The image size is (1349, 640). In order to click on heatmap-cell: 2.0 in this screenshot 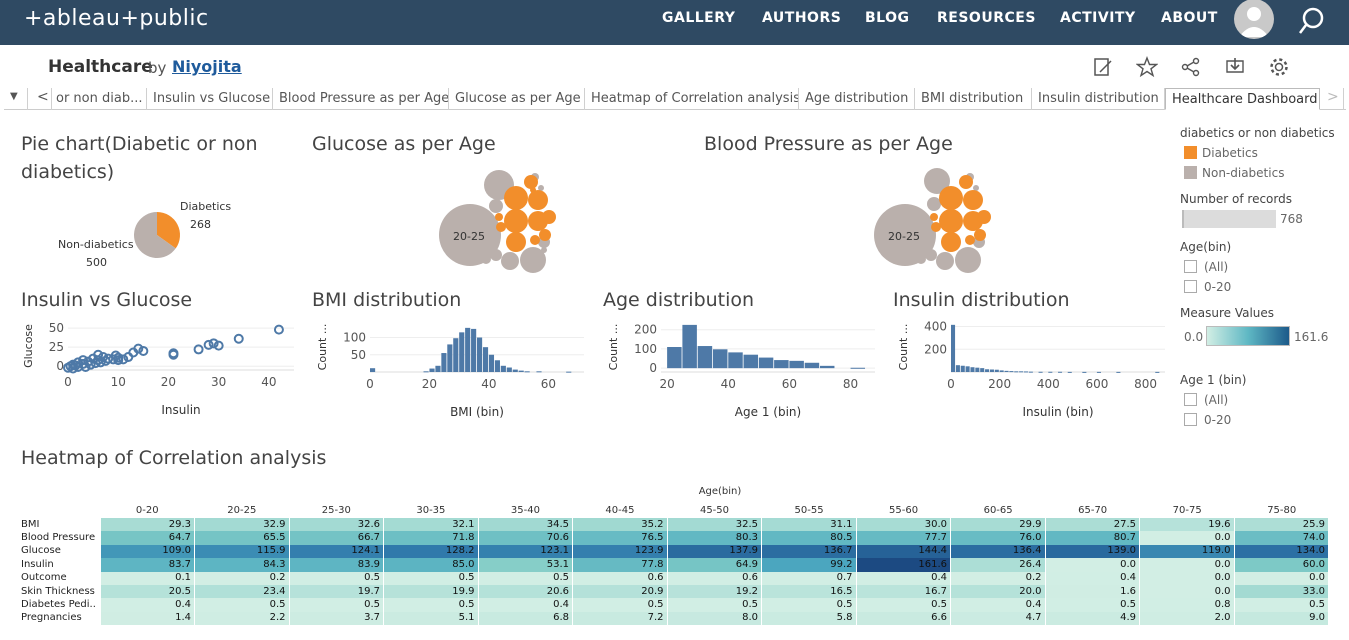, I will do `click(1187, 618)`.